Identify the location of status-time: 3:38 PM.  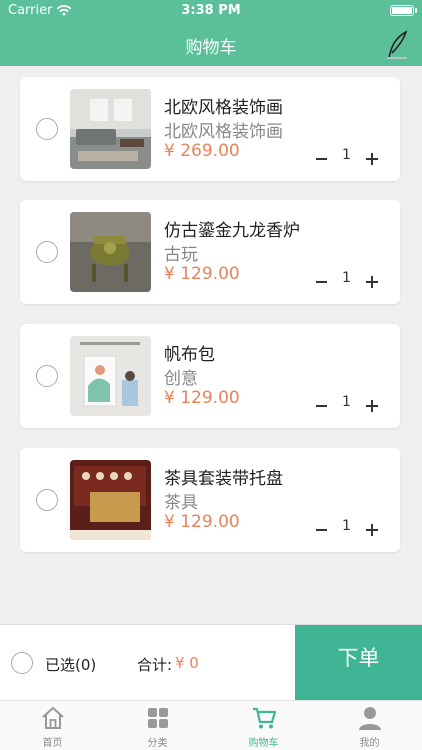
(211, 10).